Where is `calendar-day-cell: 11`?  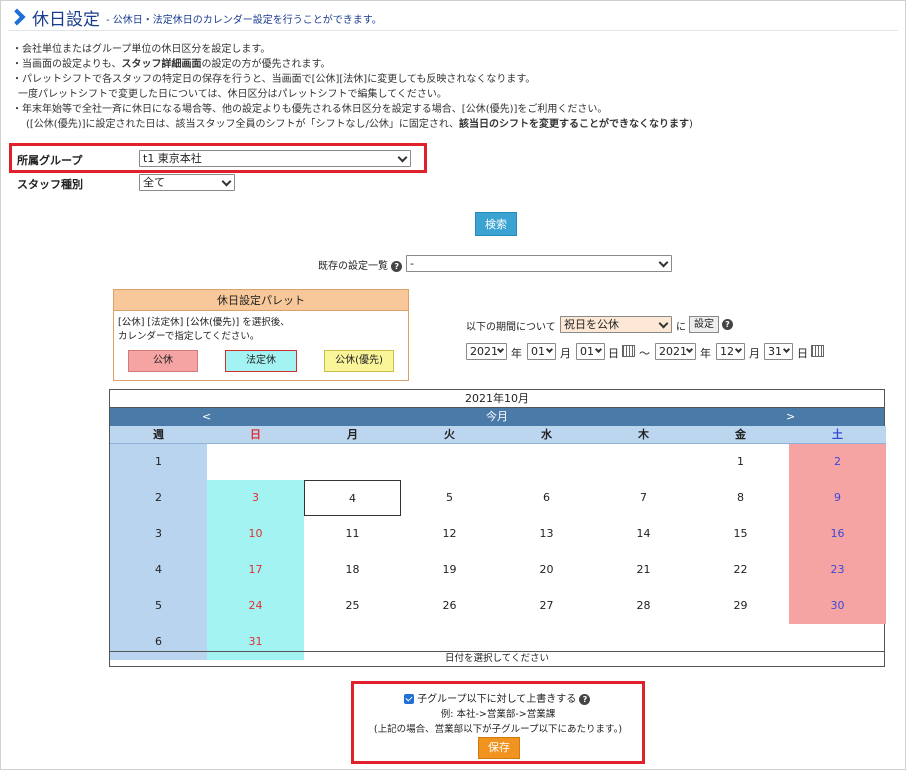 calendar-day-cell: 11 is located at coordinates (352, 534).